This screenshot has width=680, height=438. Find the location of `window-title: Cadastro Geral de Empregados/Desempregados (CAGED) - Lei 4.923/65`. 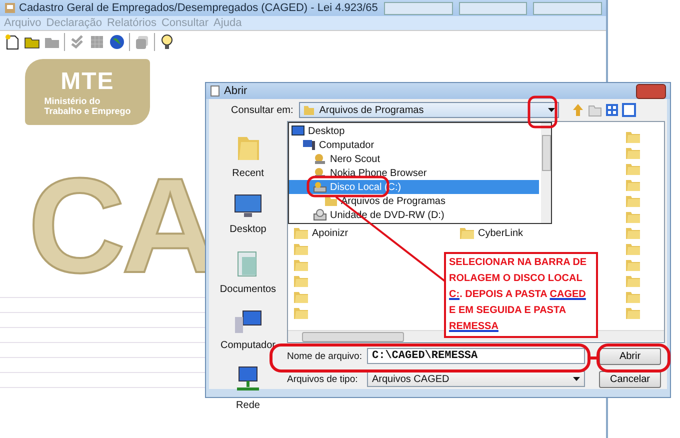

window-title: Cadastro Geral de Empregados/Desempregados (CAGED) - Lei 4.923/65 is located at coordinates (198, 8).